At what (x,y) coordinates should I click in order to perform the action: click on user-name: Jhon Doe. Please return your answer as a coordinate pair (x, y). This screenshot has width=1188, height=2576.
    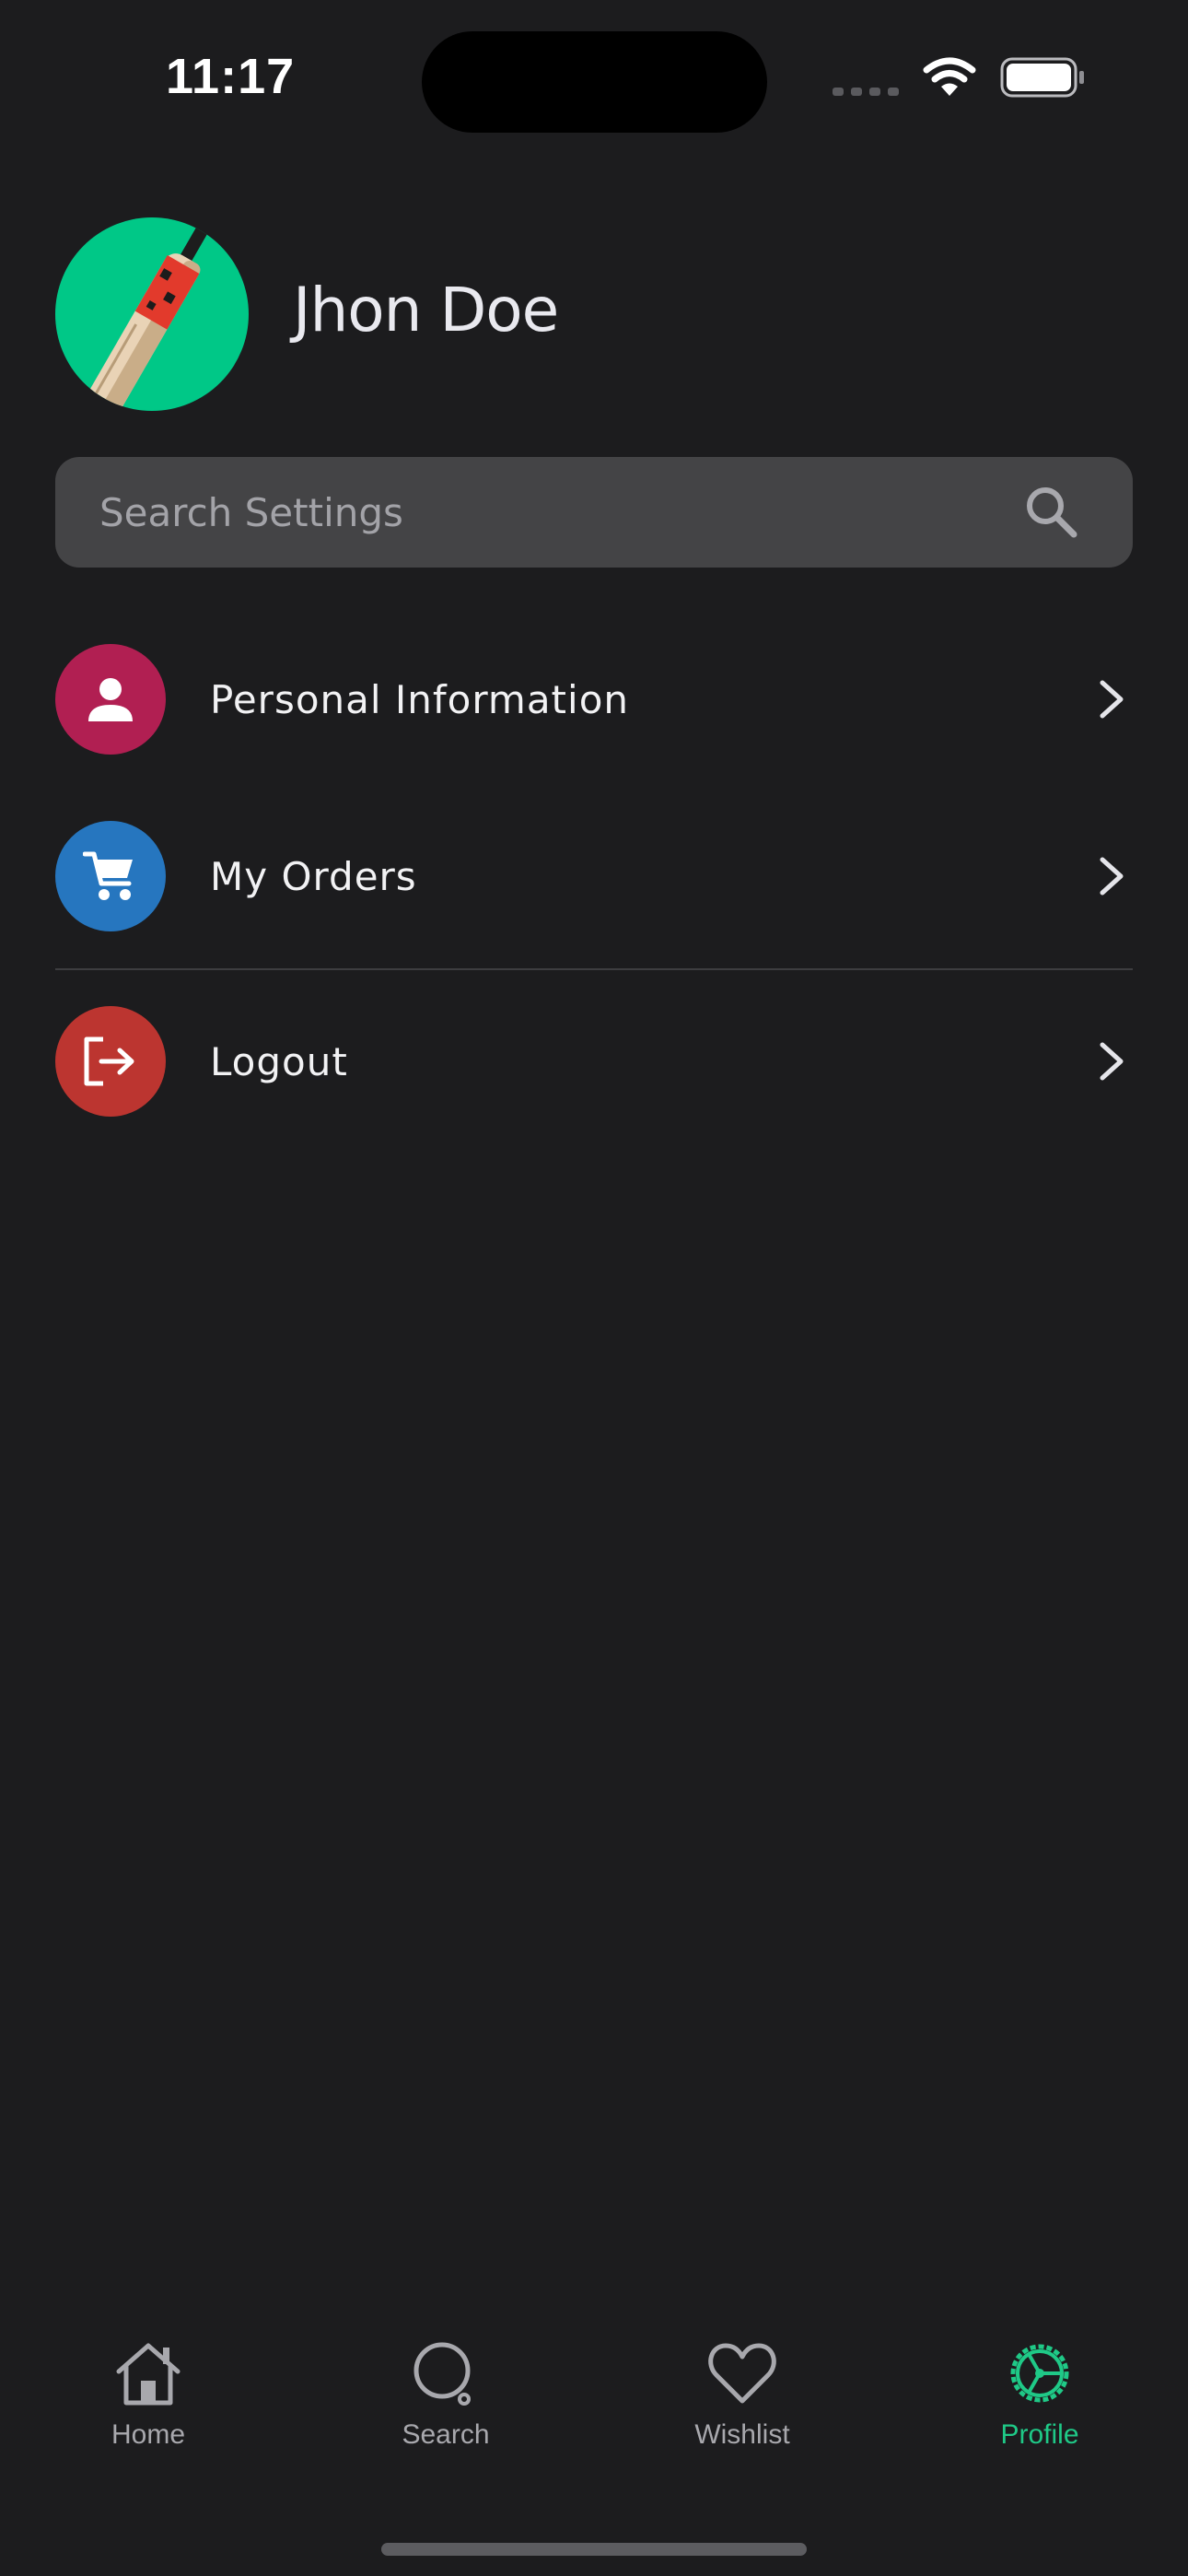
    Looking at the image, I should click on (426, 310).